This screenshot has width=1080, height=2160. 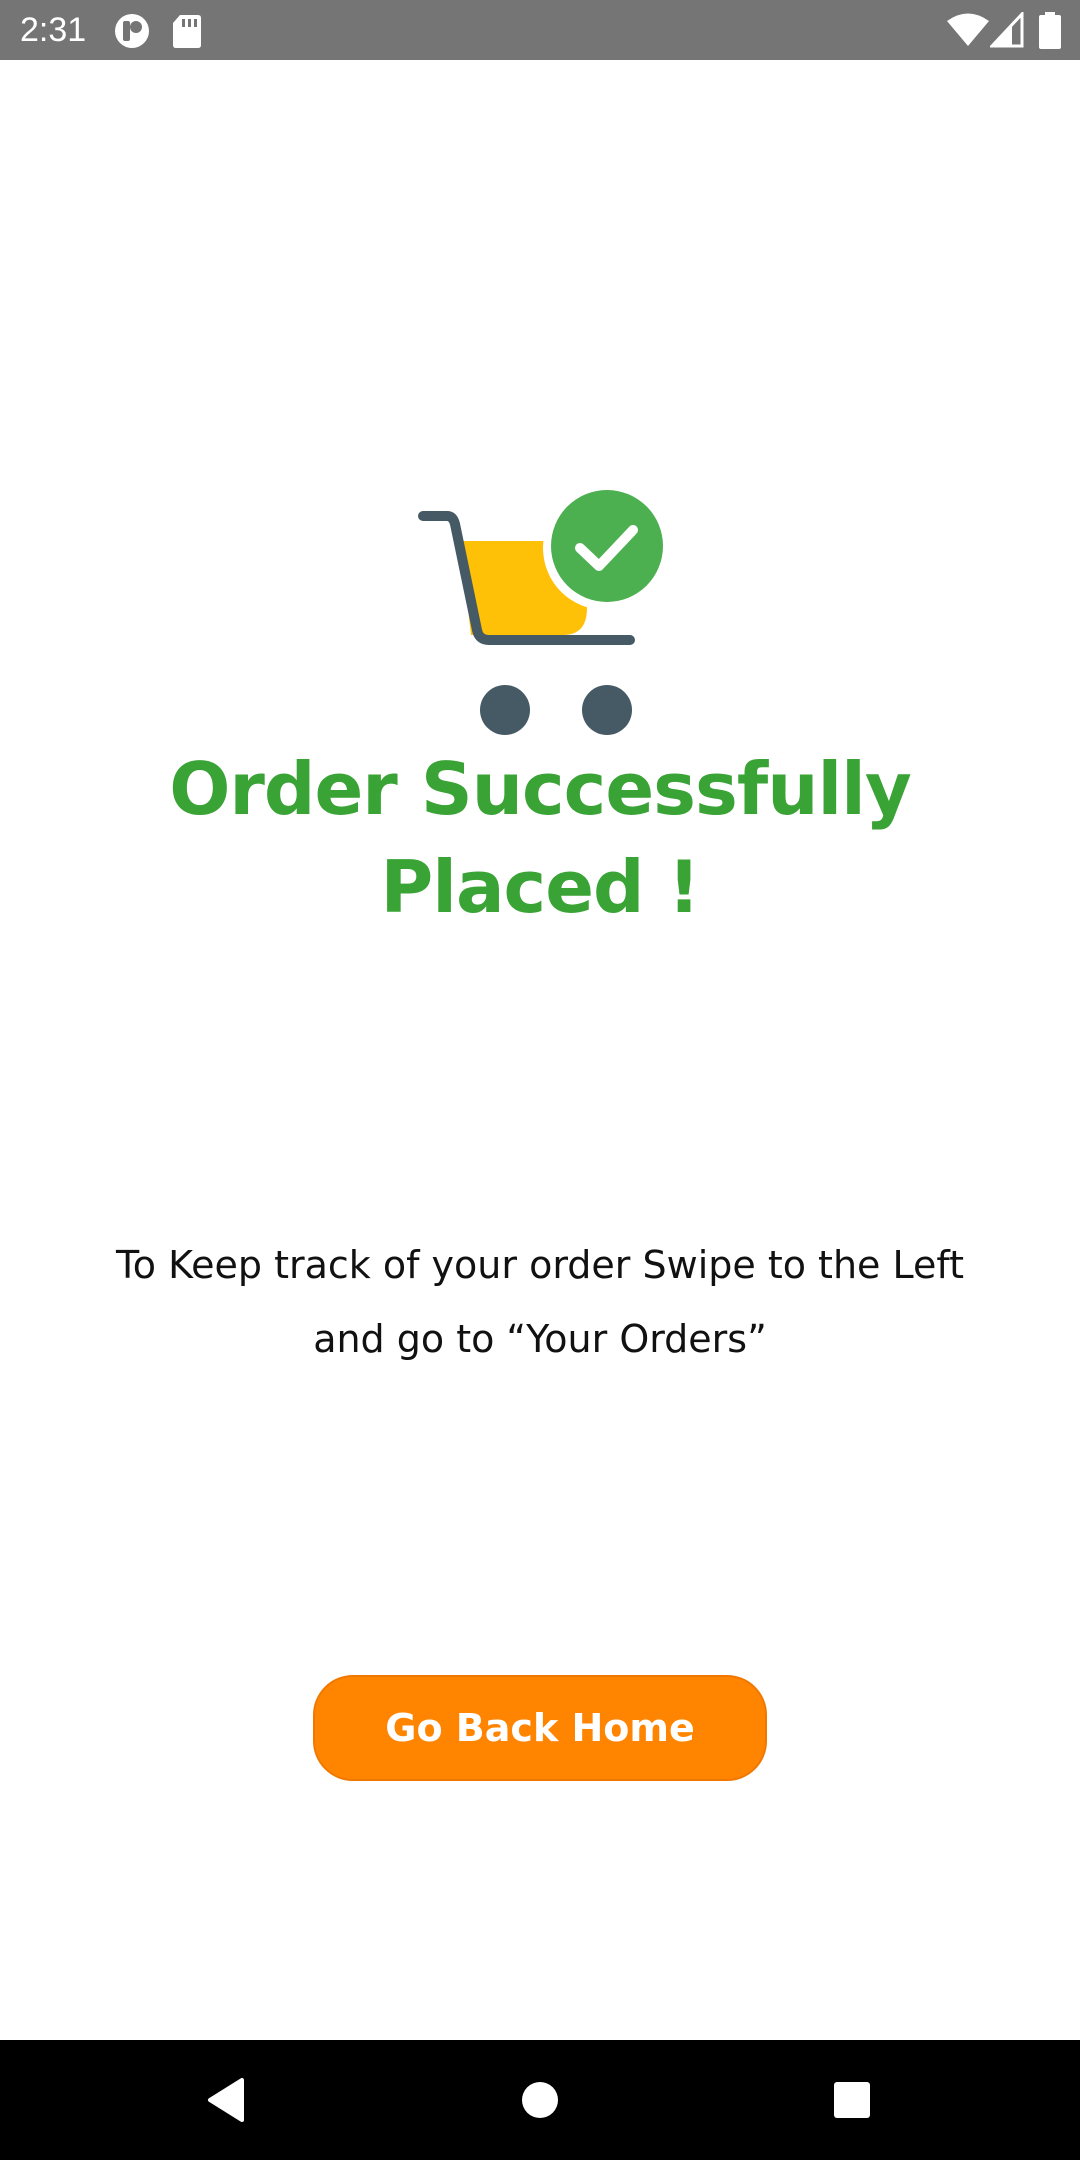 I want to click on battery-icon, so click(x=1050, y=33).